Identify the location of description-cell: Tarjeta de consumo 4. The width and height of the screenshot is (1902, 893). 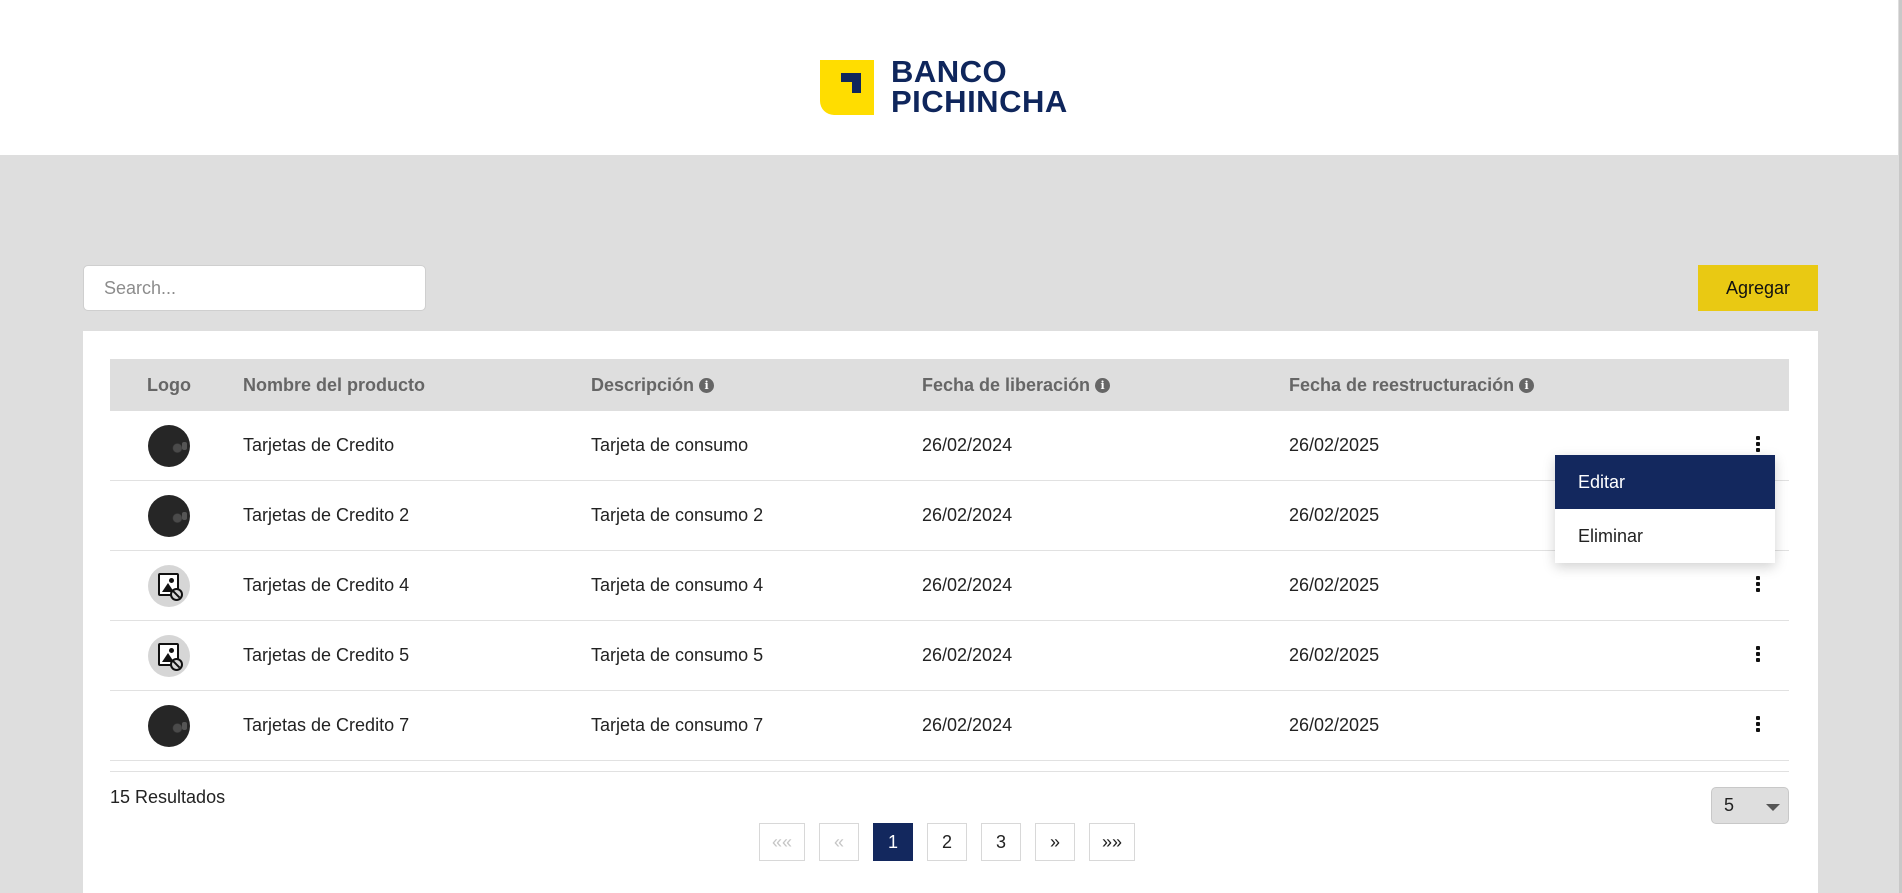
(677, 585).